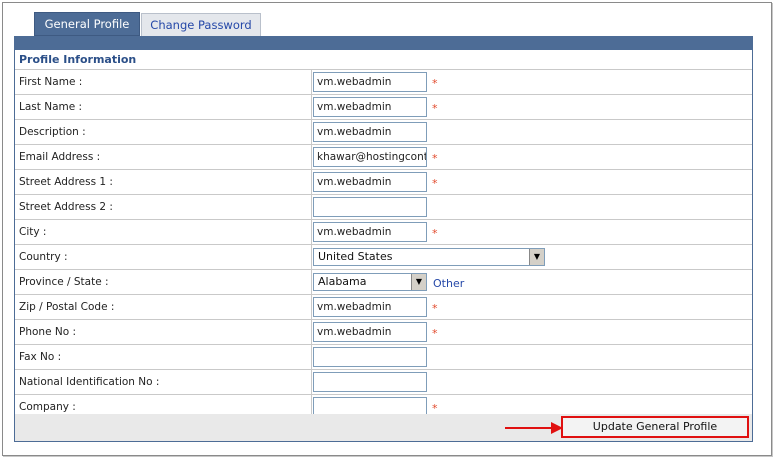 The height and width of the screenshot is (459, 775). I want to click on tab-general-profile: General Profile, so click(87, 24).